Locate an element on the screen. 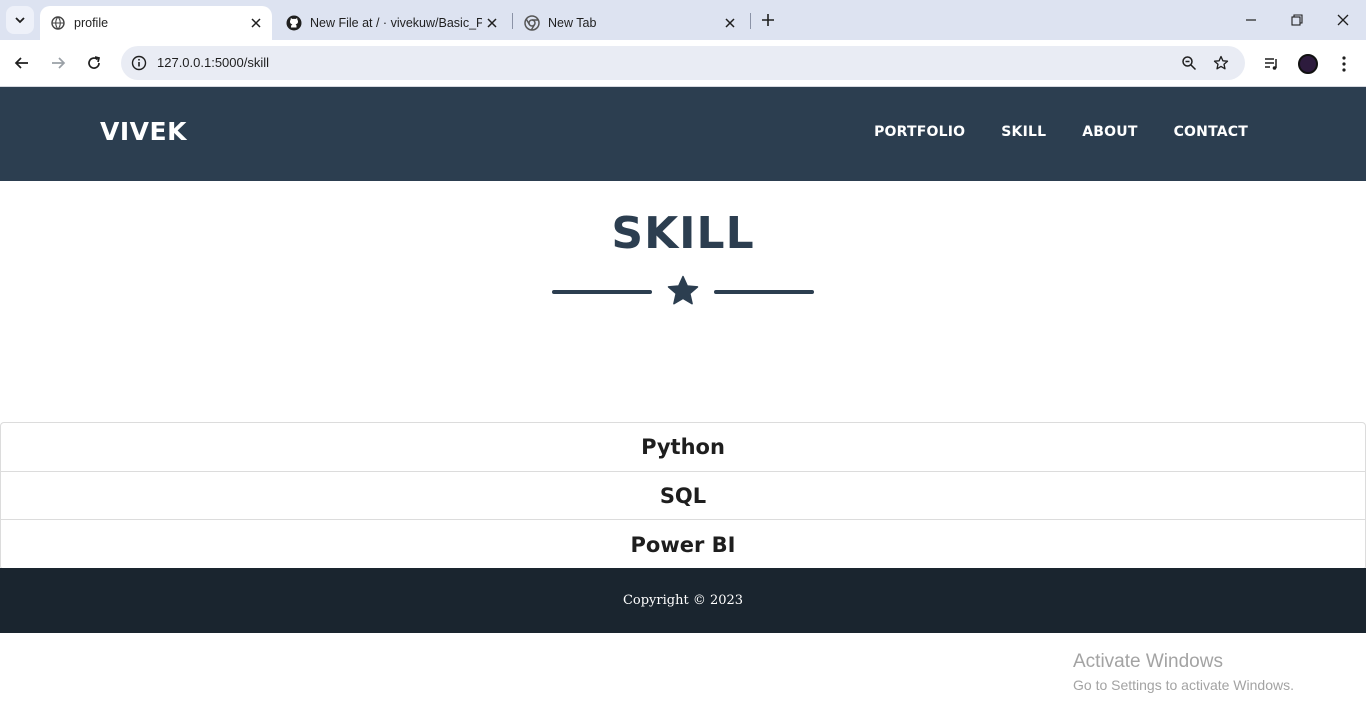 This screenshot has height=728, width=1366. back-button is located at coordinates (22, 63).